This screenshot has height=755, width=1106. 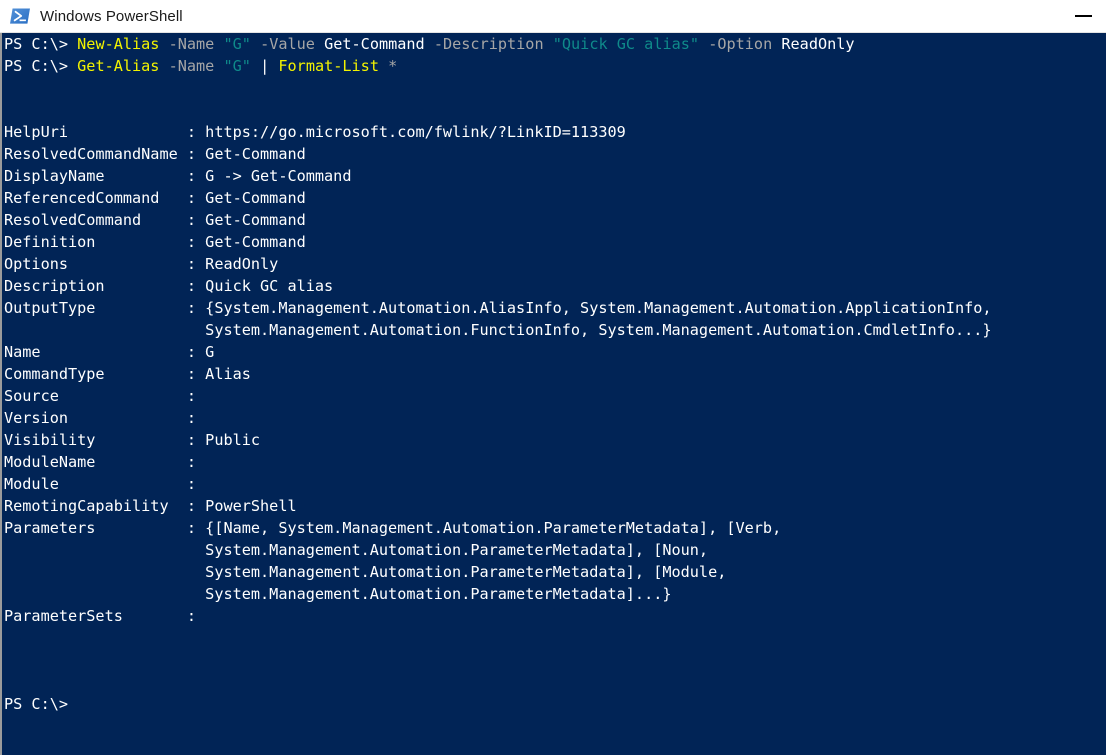 What do you see at coordinates (95, 374) in the screenshot?
I see `property-name: CommandType` at bounding box center [95, 374].